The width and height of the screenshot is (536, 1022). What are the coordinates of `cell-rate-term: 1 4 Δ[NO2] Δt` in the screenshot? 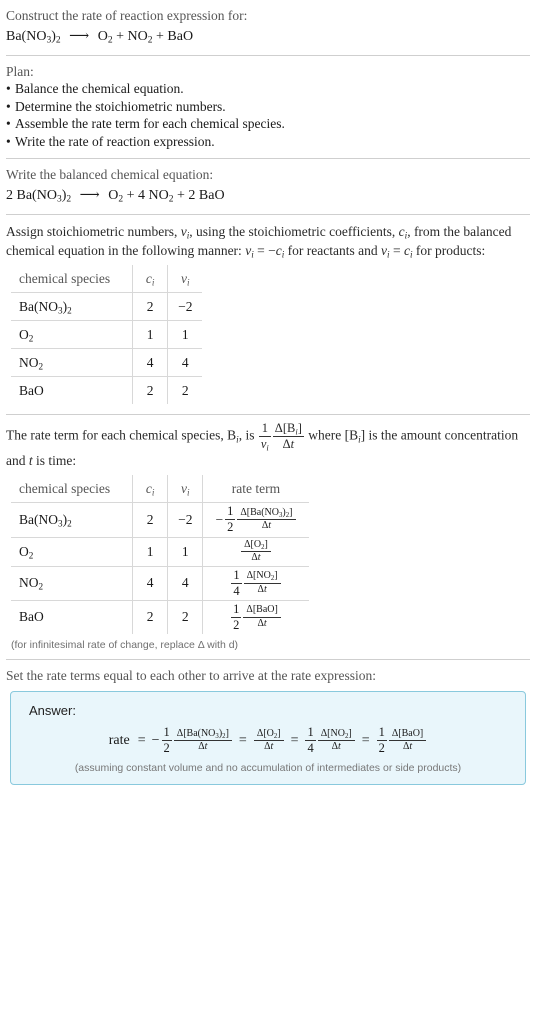 It's located at (255, 583).